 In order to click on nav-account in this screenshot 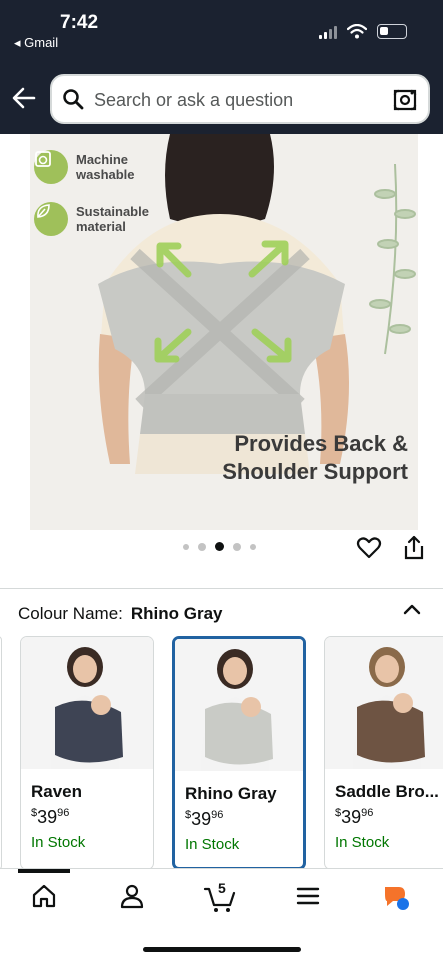, I will do `click(132, 898)`.